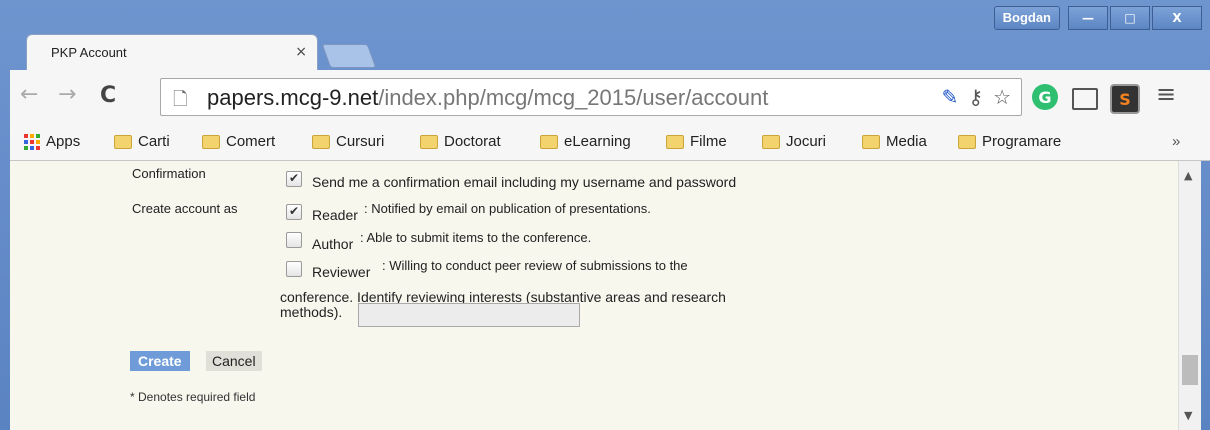 The height and width of the screenshot is (430, 1210). I want to click on forward-button: →, so click(67, 94).